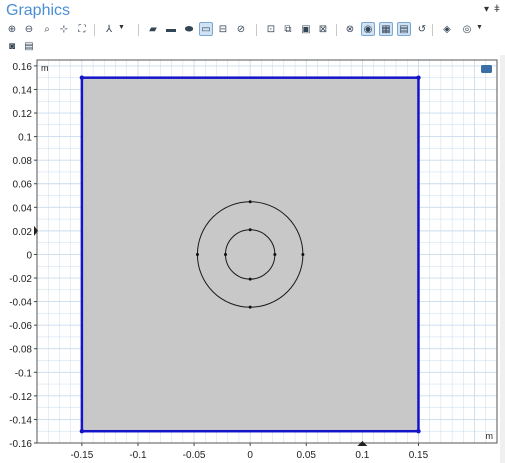  What do you see at coordinates (419, 455) in the screenshot?
I see `x-tick-label: 0.15` at bounding box center [419, 455].